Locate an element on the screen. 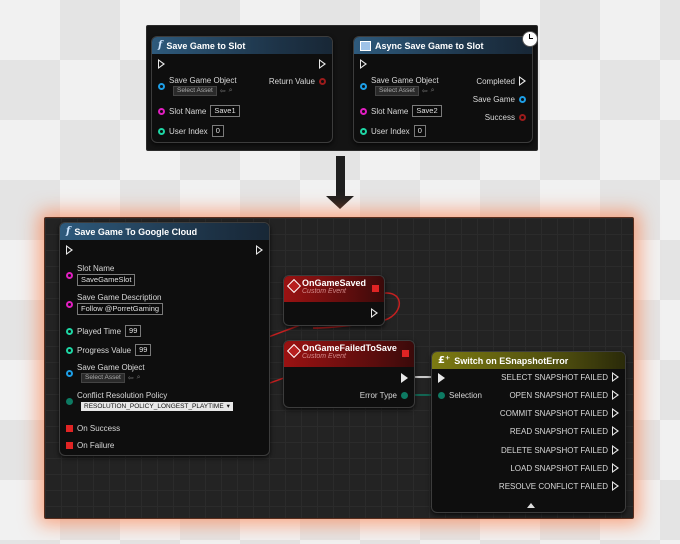 This screenshot has width=680, height=544. function-icon: f is located at coordinates (68, 231).